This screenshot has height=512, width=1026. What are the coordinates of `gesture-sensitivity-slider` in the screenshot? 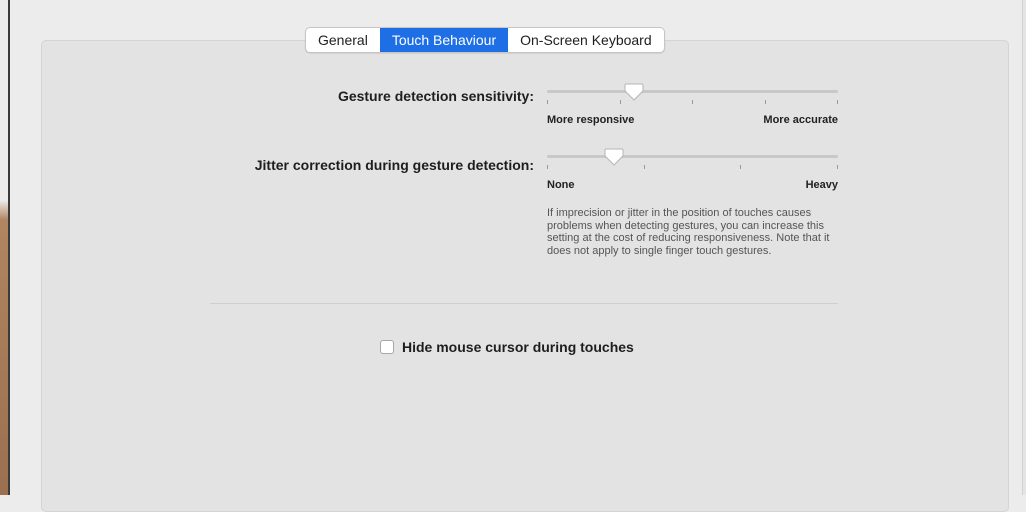 It's located at (692, 98).